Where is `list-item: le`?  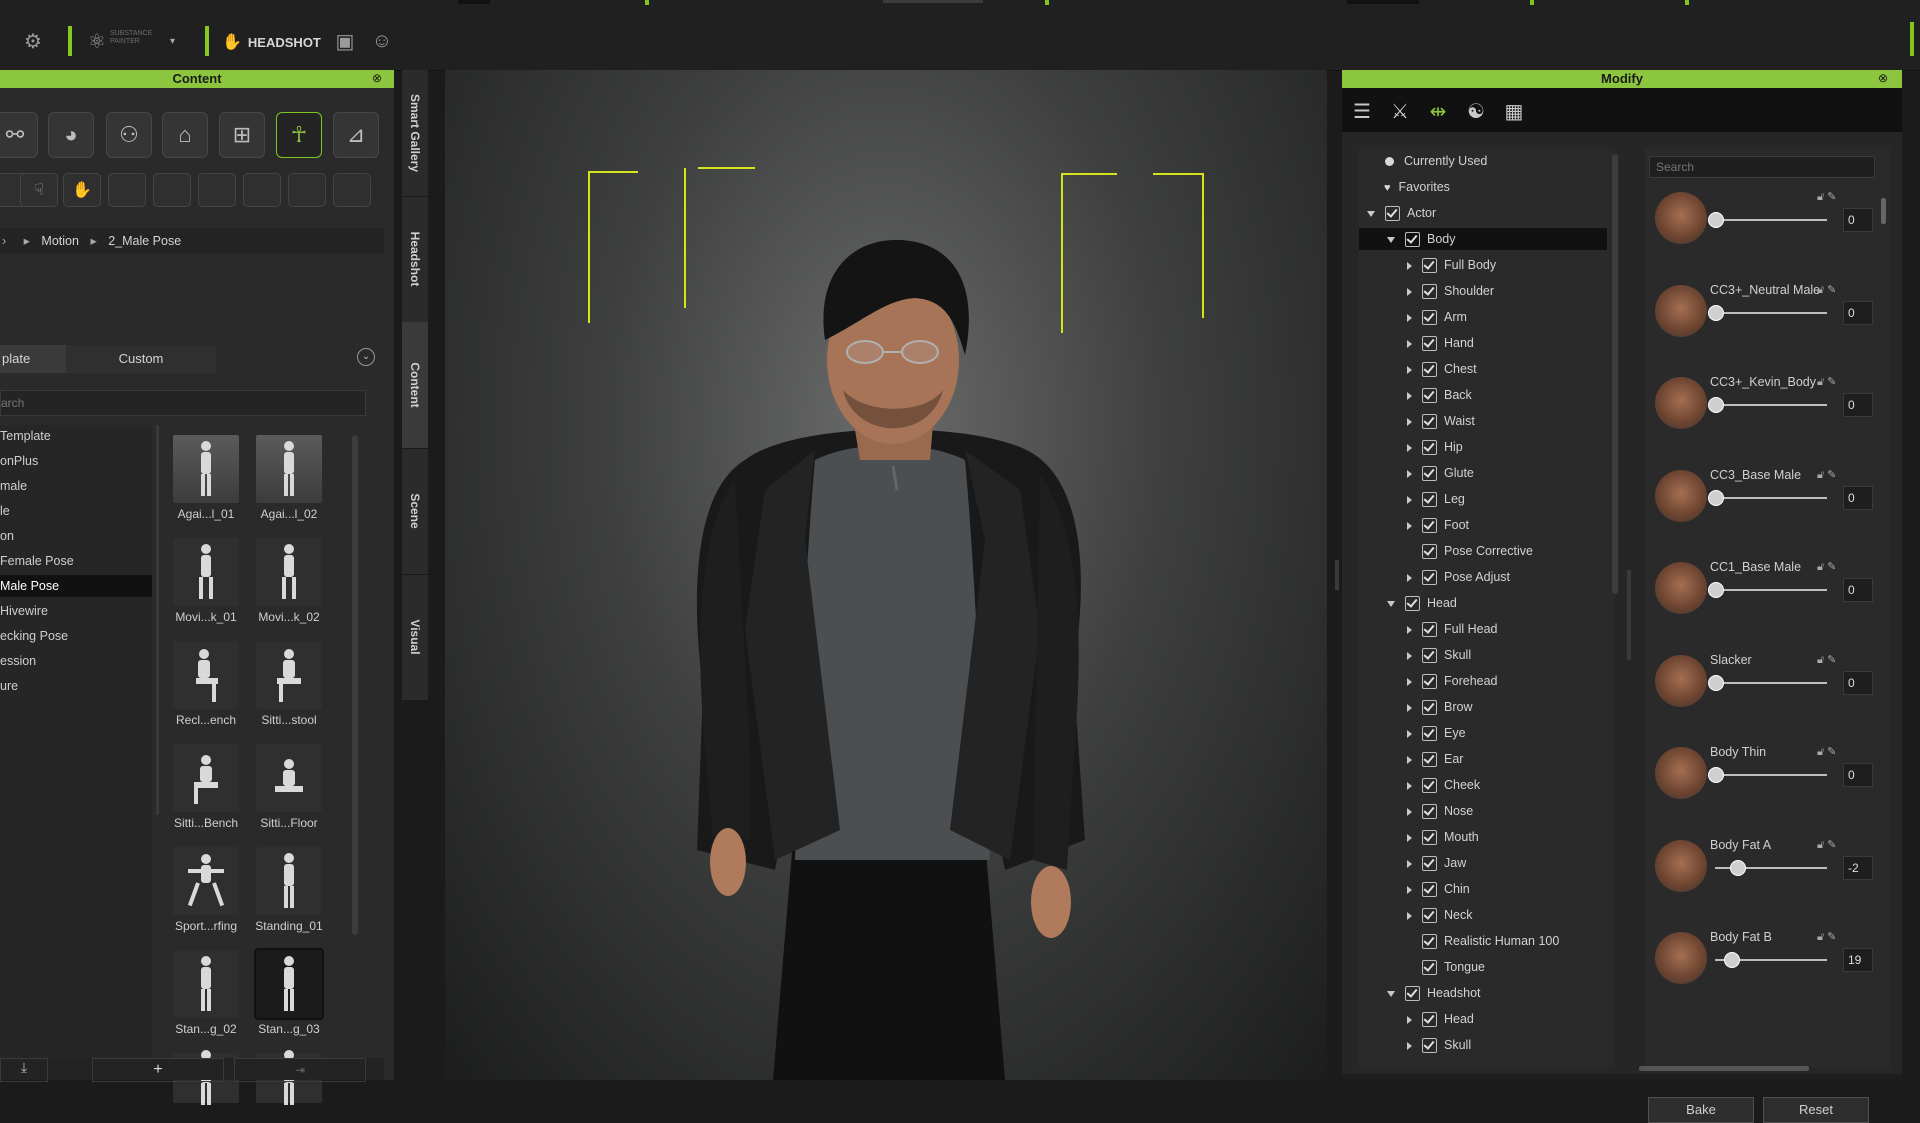 list-item: le is located at coordinates (76, 511).